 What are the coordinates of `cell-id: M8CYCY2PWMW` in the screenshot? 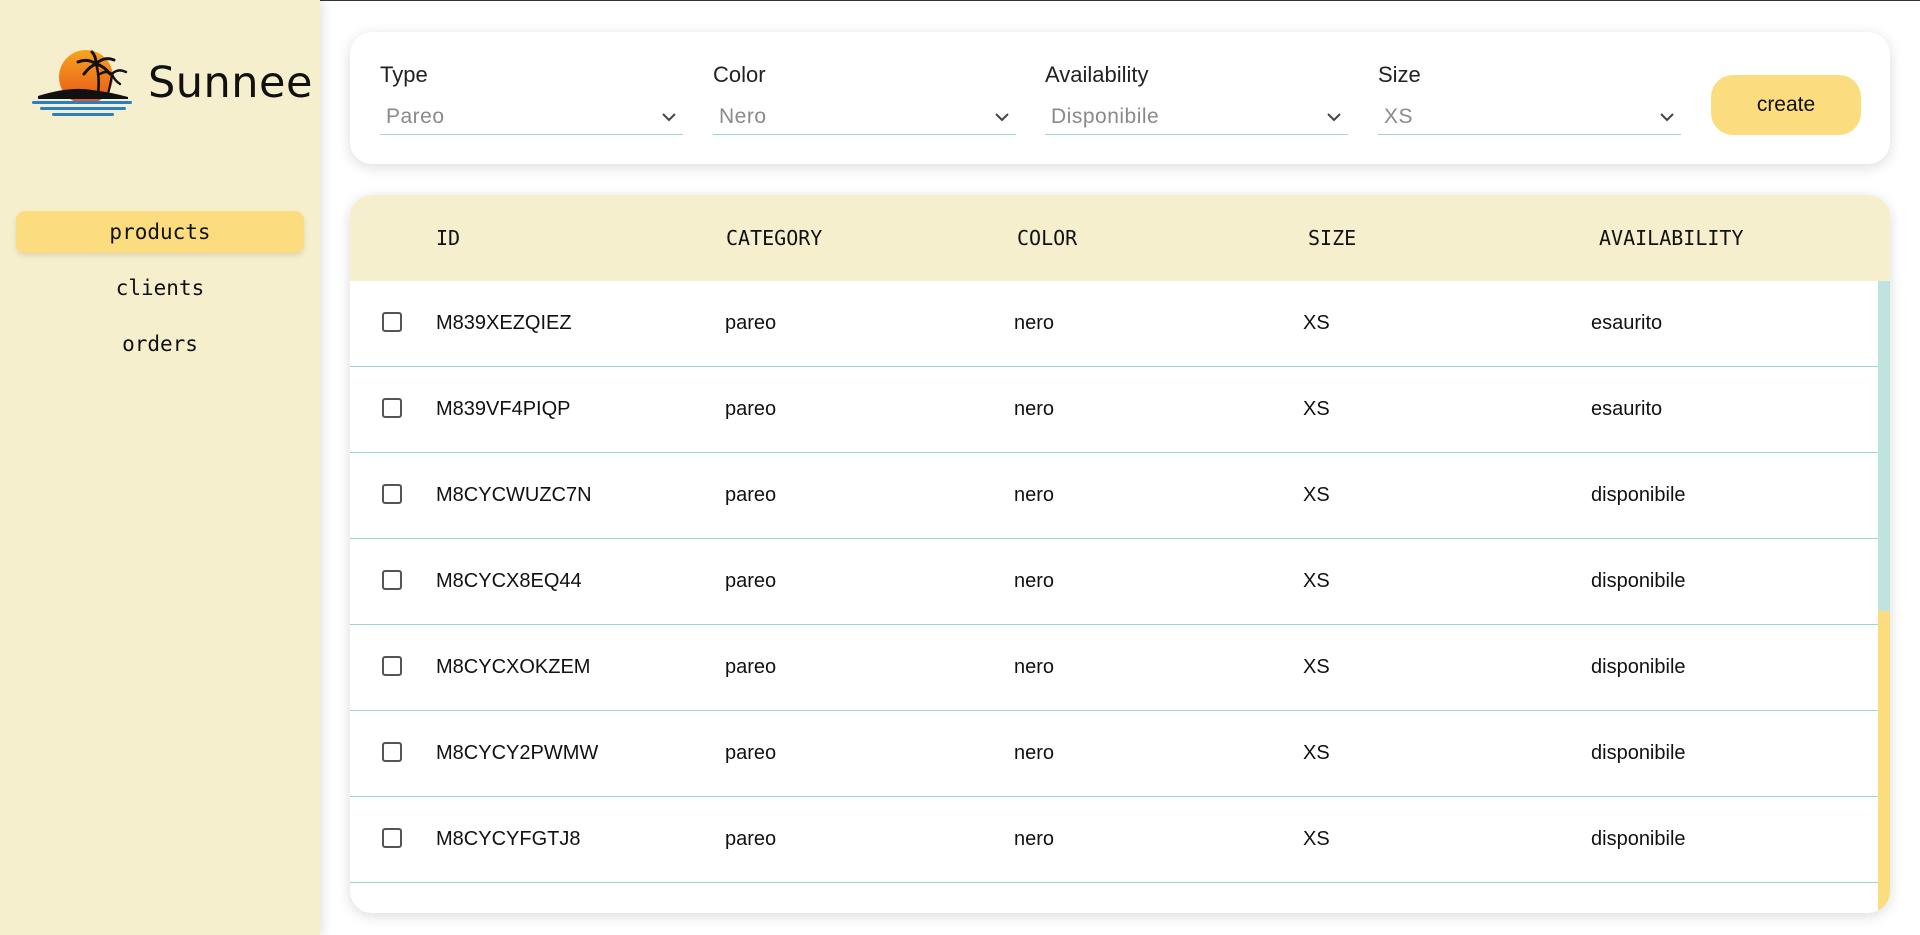 It's located at (517, 753).